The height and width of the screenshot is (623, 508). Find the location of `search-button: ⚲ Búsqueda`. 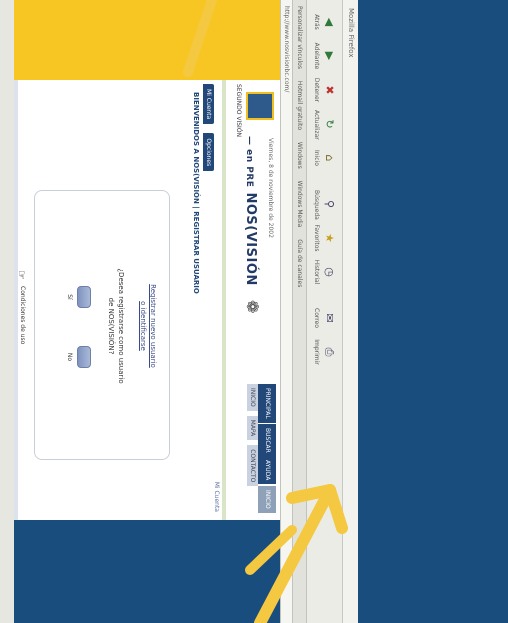

search-button: ⚲ Búsqueda is located at coordinates (322, 205).